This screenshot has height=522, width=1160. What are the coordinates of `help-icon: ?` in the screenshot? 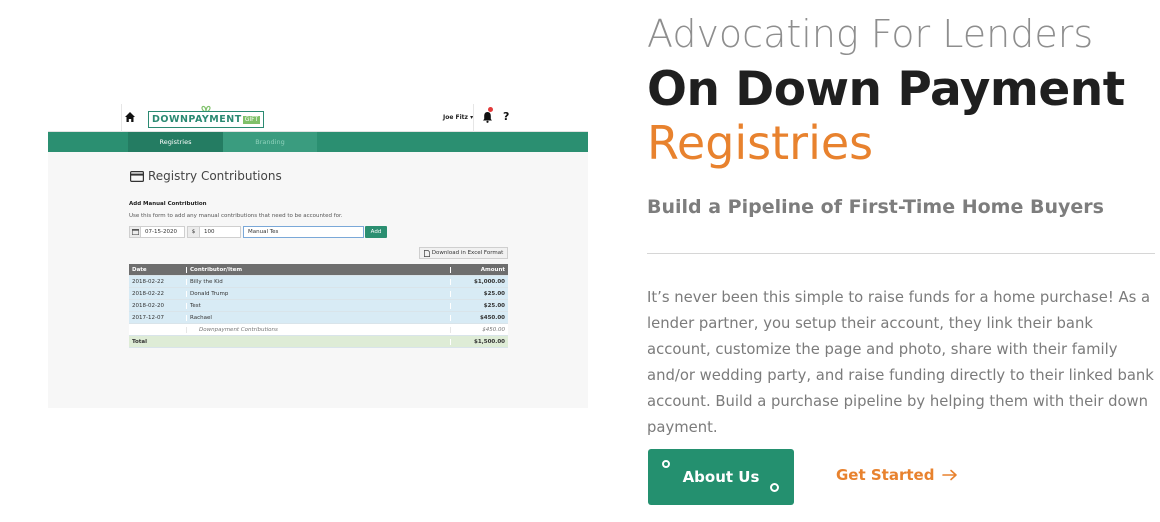 It's located at (506, 116).